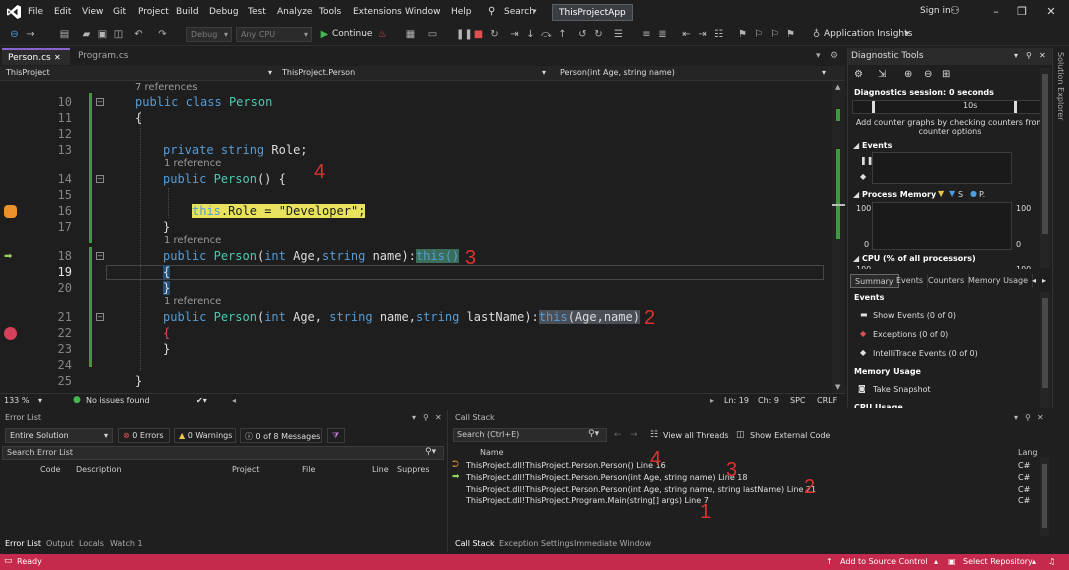  What do you see at coordinates (352, 34) in the screenshot?
I see `continue-button: Continue` at bounding box center [352, 34].